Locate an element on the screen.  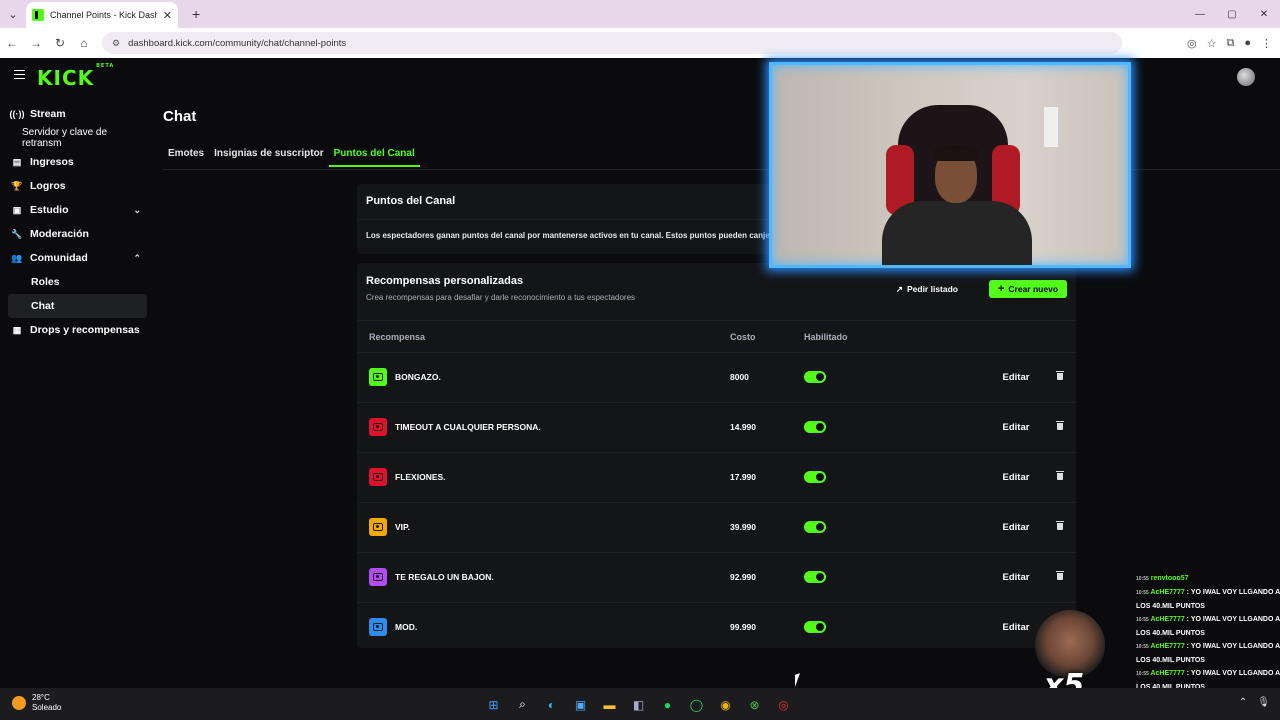
sidebar-item-estudio: ▣ Estudio ⌄ is located at coordinates (73, 210).